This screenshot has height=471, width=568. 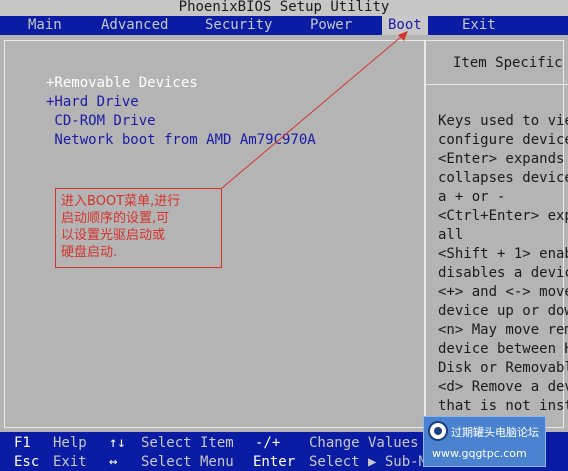 I want to click on watermark-title: 过期罐头电脑论坛, so click(x=495, y=432).